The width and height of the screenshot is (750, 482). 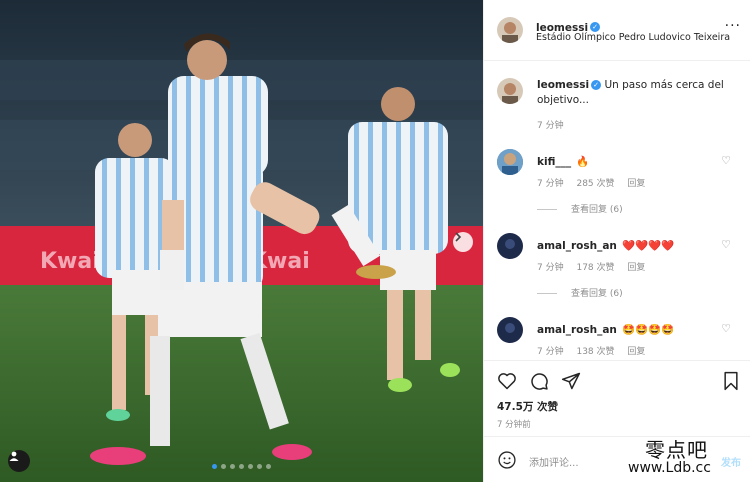 I want to click on comment-likes: 178 次赞, so click(x=595, y=268).